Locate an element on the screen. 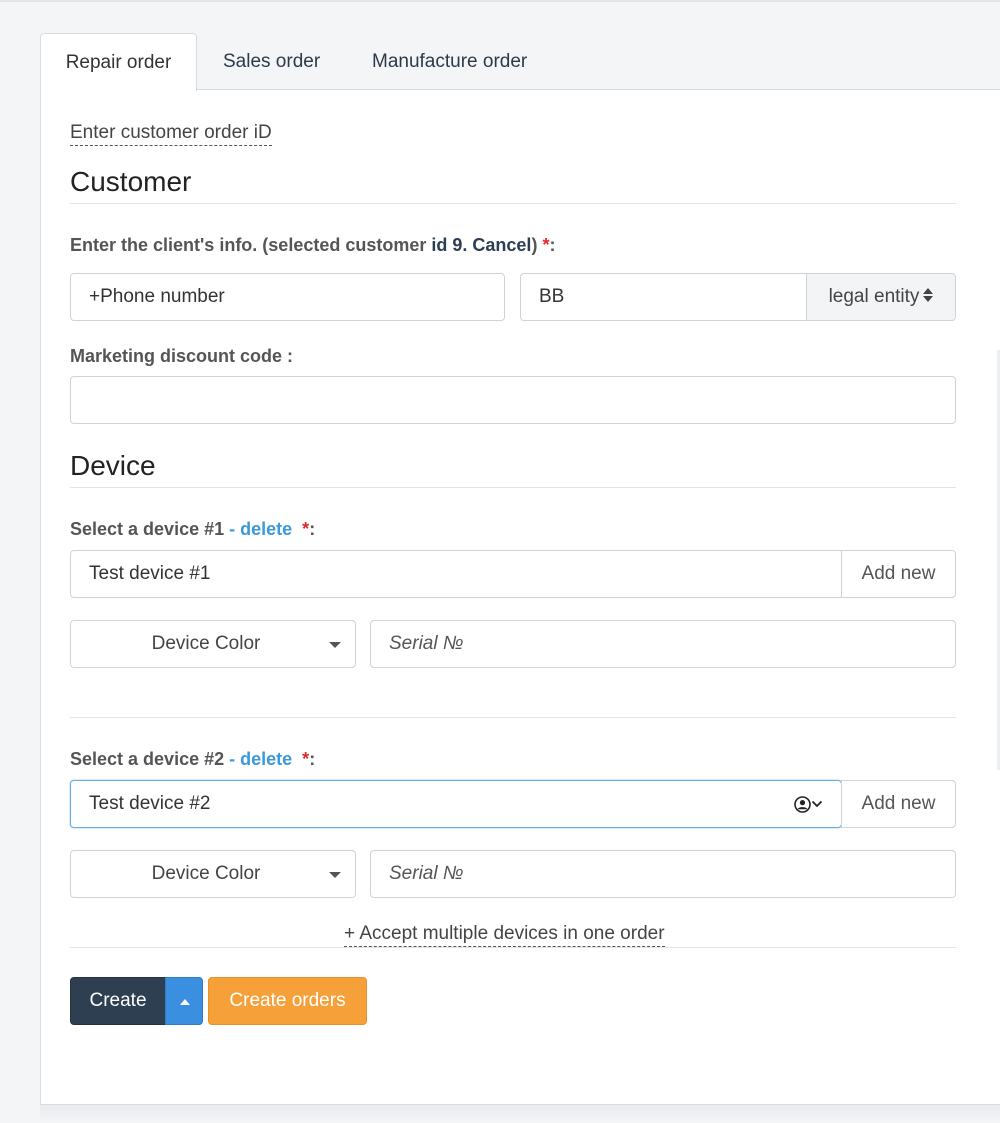 The image size is (1000, 1123). device-1-label: Select a device #1 - delete *: is located at coordinates (192, 529).